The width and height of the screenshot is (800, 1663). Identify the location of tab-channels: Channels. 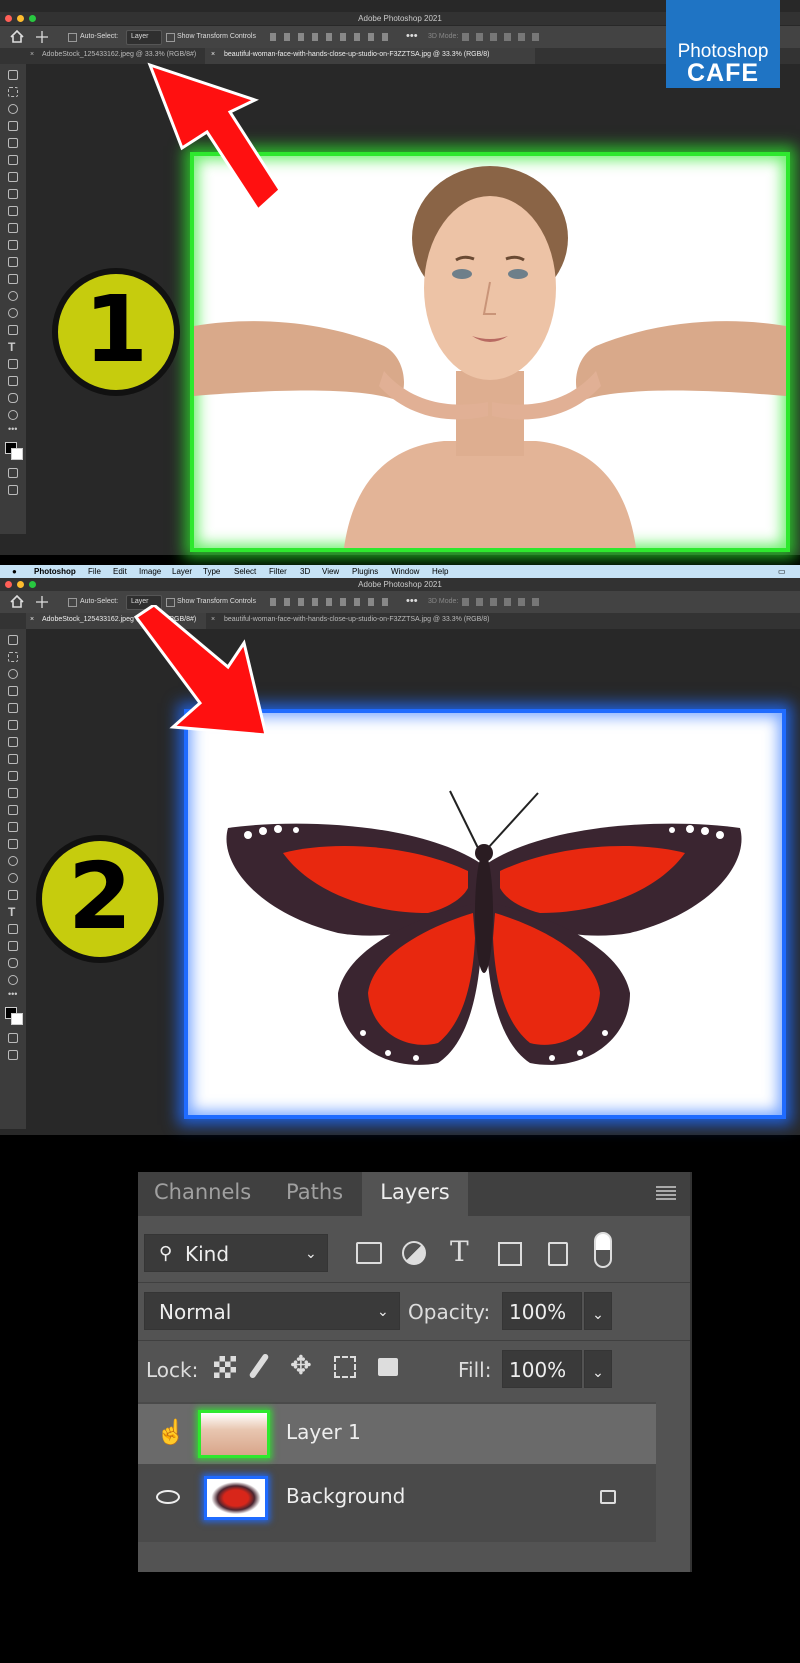
(202, 1194).